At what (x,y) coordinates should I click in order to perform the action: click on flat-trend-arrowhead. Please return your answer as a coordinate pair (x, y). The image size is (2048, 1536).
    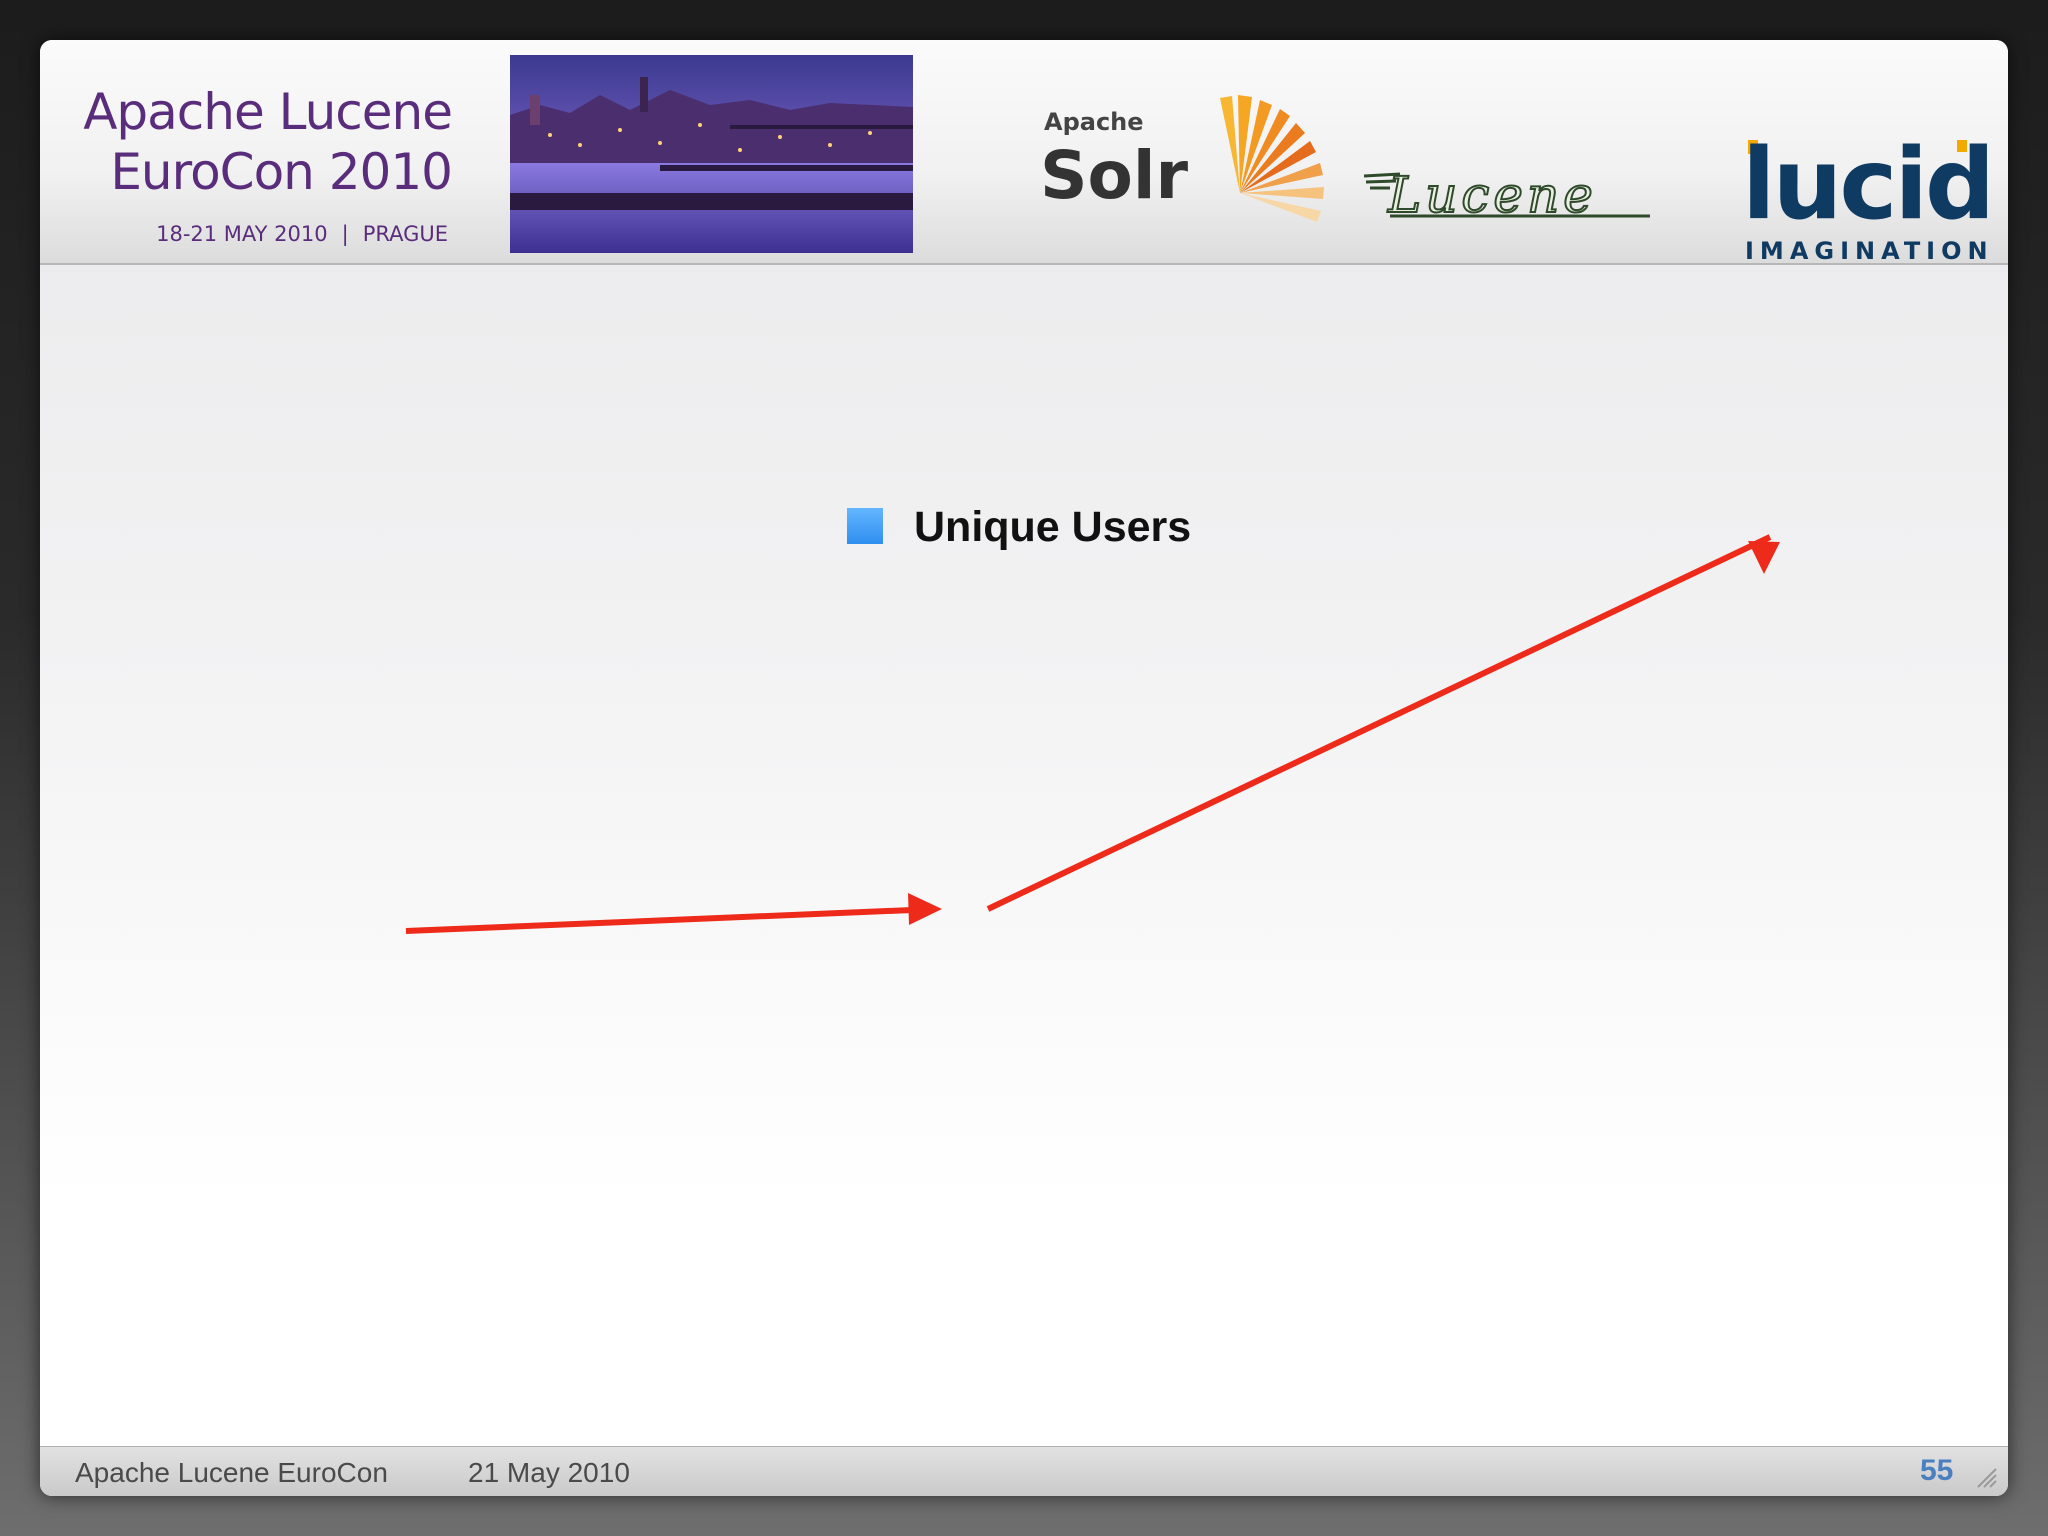
    Looking at the image, I should click on (925, 909).